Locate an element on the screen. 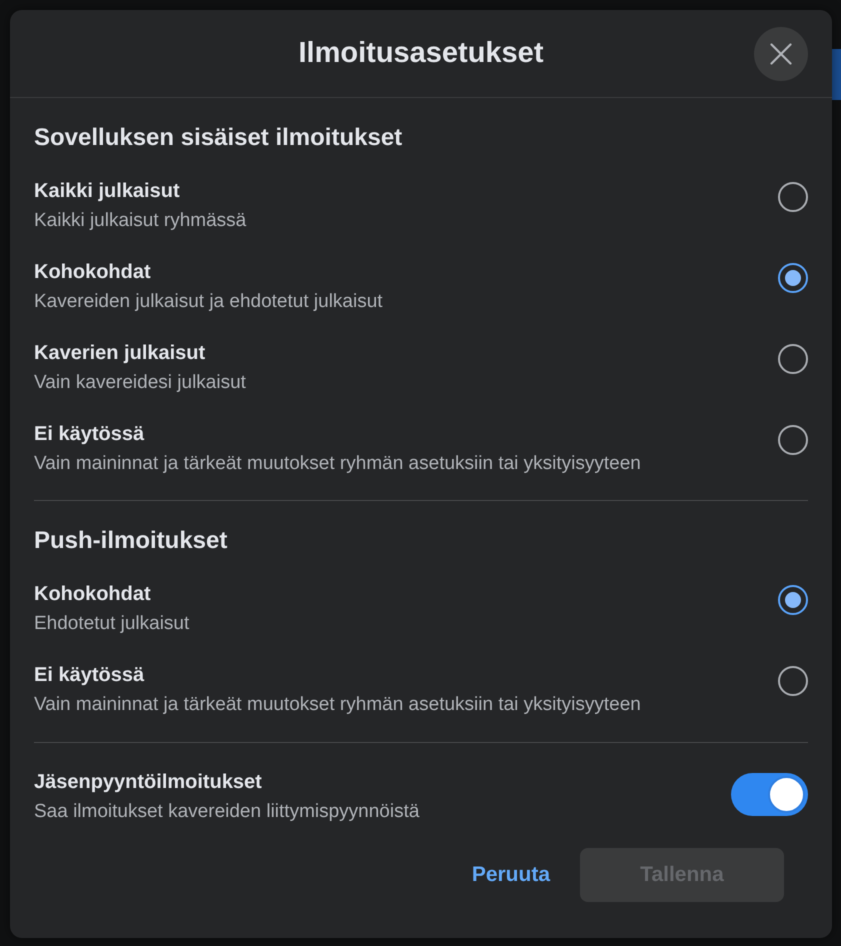  section-heading: Push-ilmoitukset is located at coordinates (131, 541).